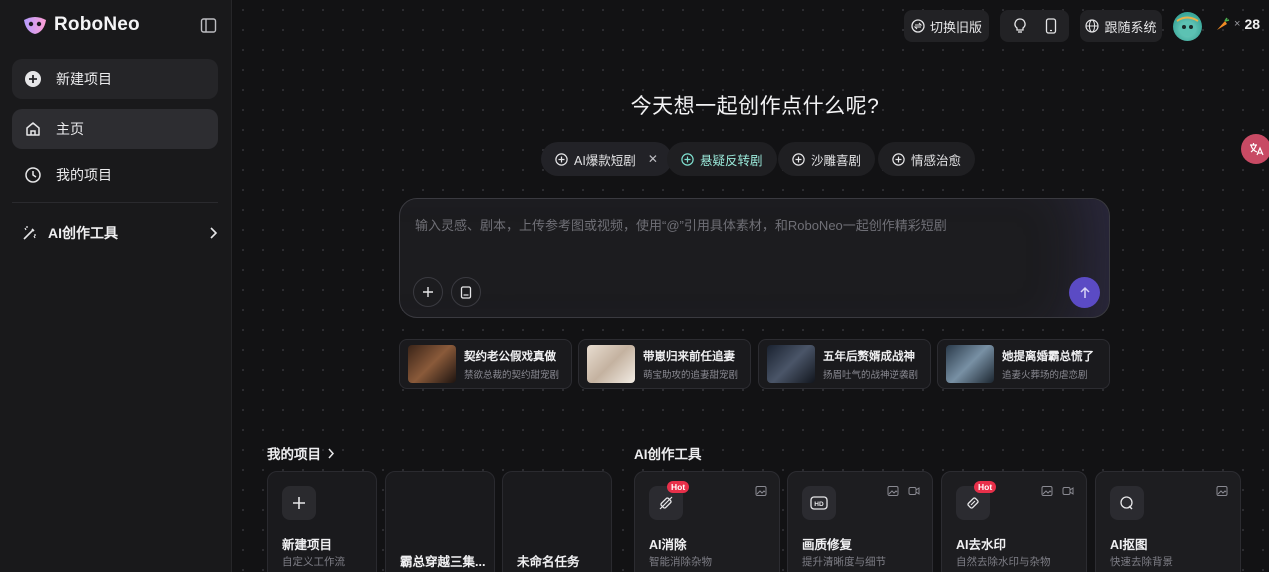 The width and height of the screenshot is (1269, 572). I want to click on chip-label: 悬疑反转剧, so click(731, 160).